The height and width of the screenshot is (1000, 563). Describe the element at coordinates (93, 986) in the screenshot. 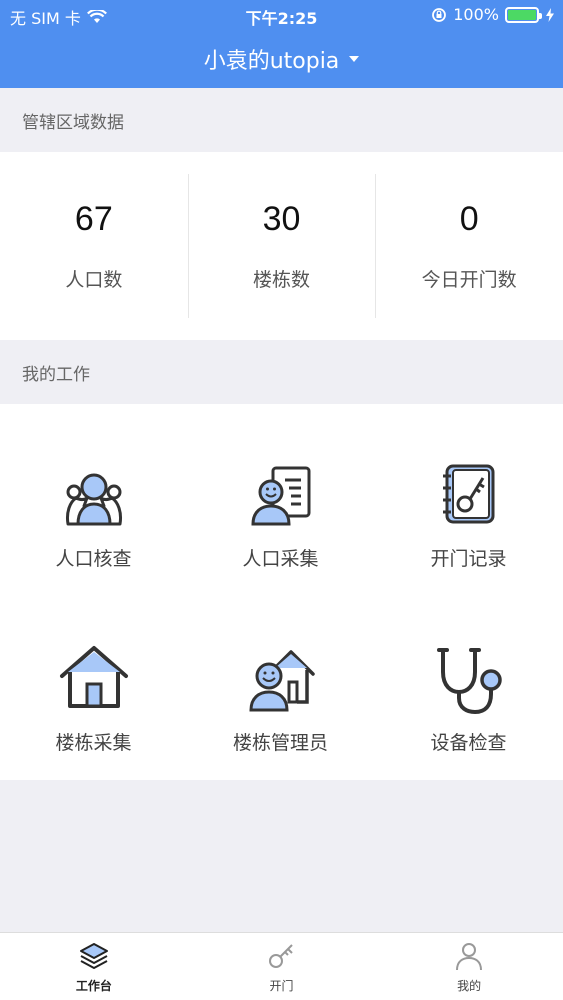

I see `tab-label: 工作台` at that location.